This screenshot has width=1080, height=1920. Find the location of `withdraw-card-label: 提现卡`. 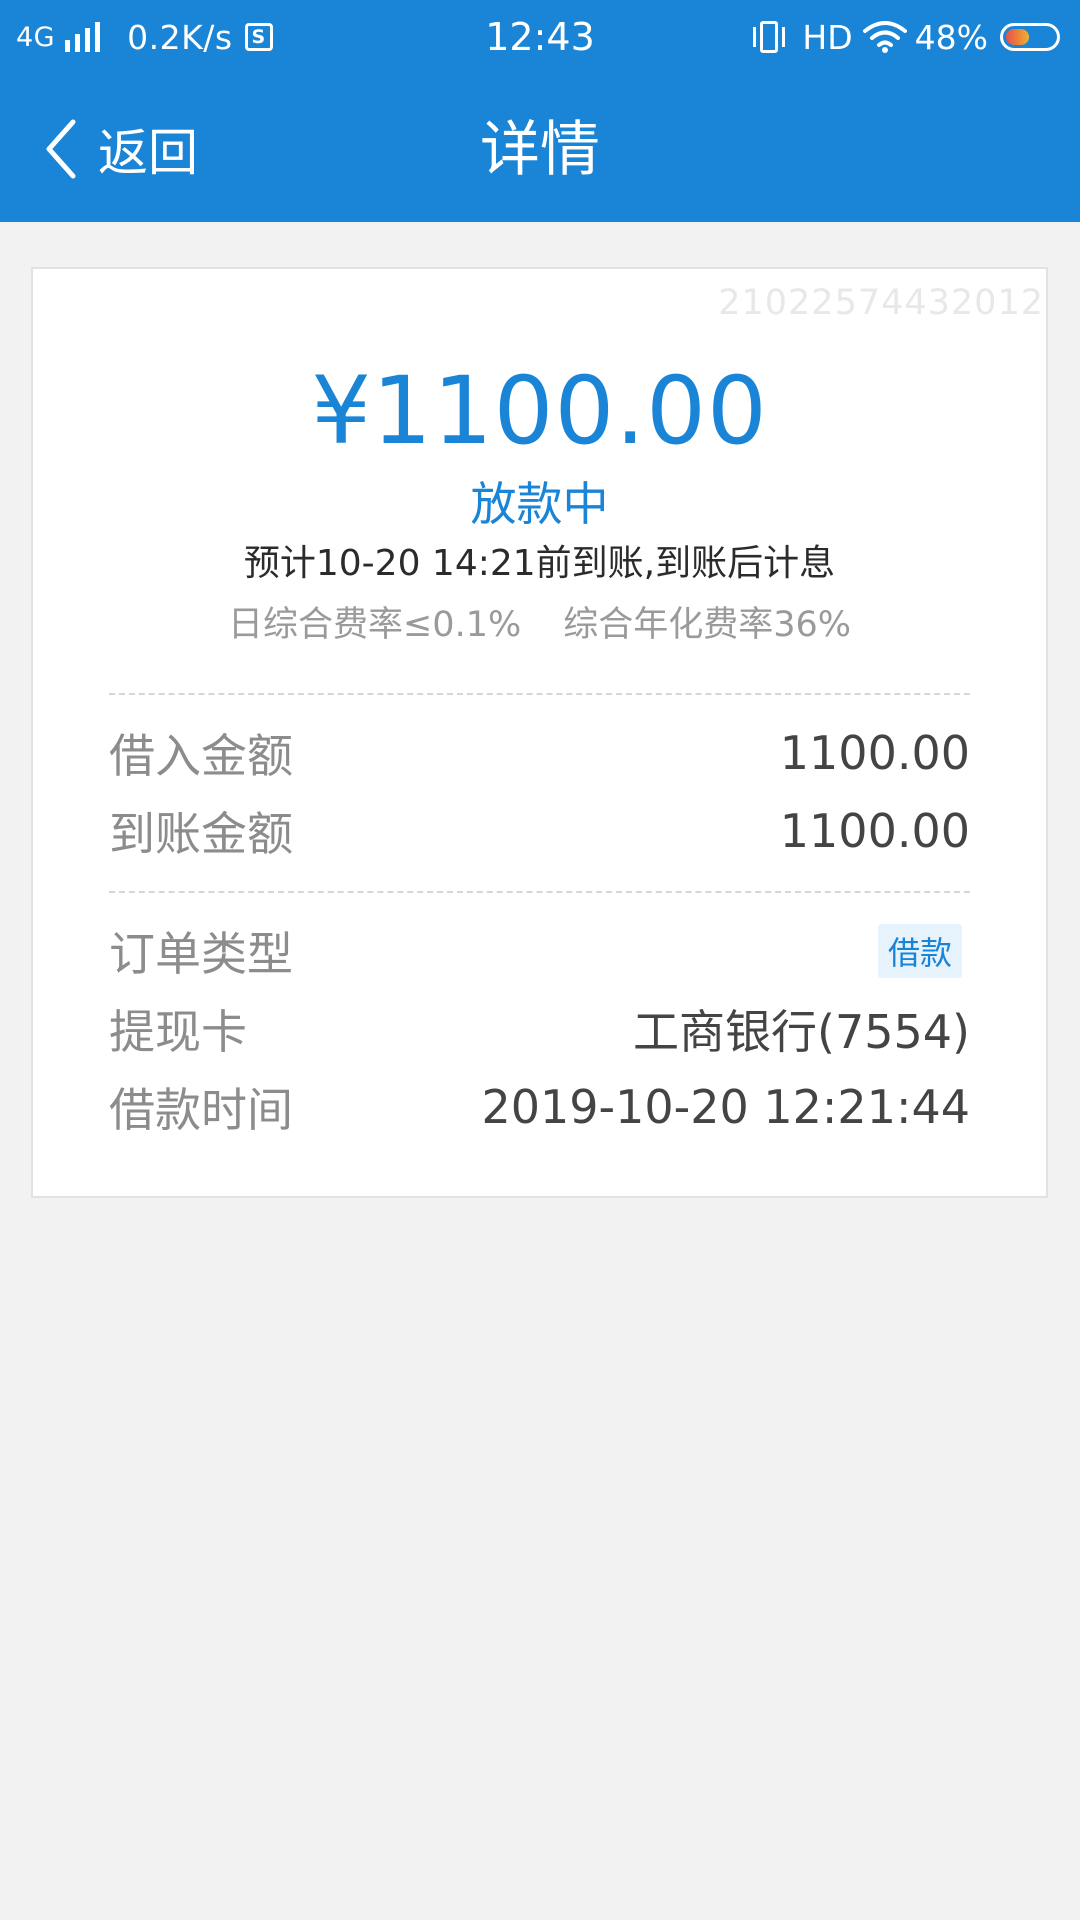

withdraw-card-label: 提现卡 is located at coordinates (178, 1032).